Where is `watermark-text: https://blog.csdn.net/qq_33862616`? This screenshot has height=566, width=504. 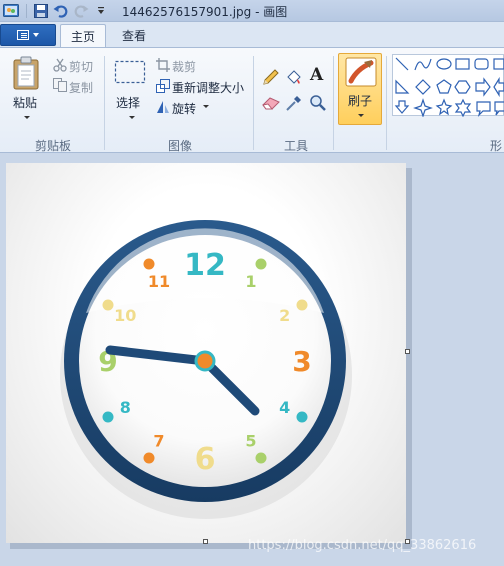
watermark-text: https://blog.csdn.net/qq_33862616 is located at coordinates (362, 545).